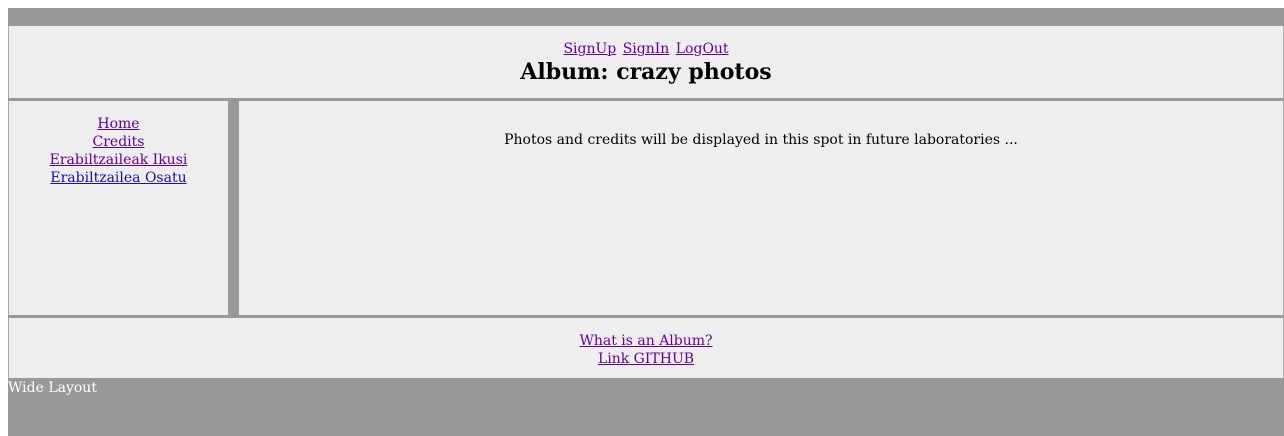  Describe the element at coordinates (118, 142) in the screenshot. I see `nav-credits-link: Credits` at that location.